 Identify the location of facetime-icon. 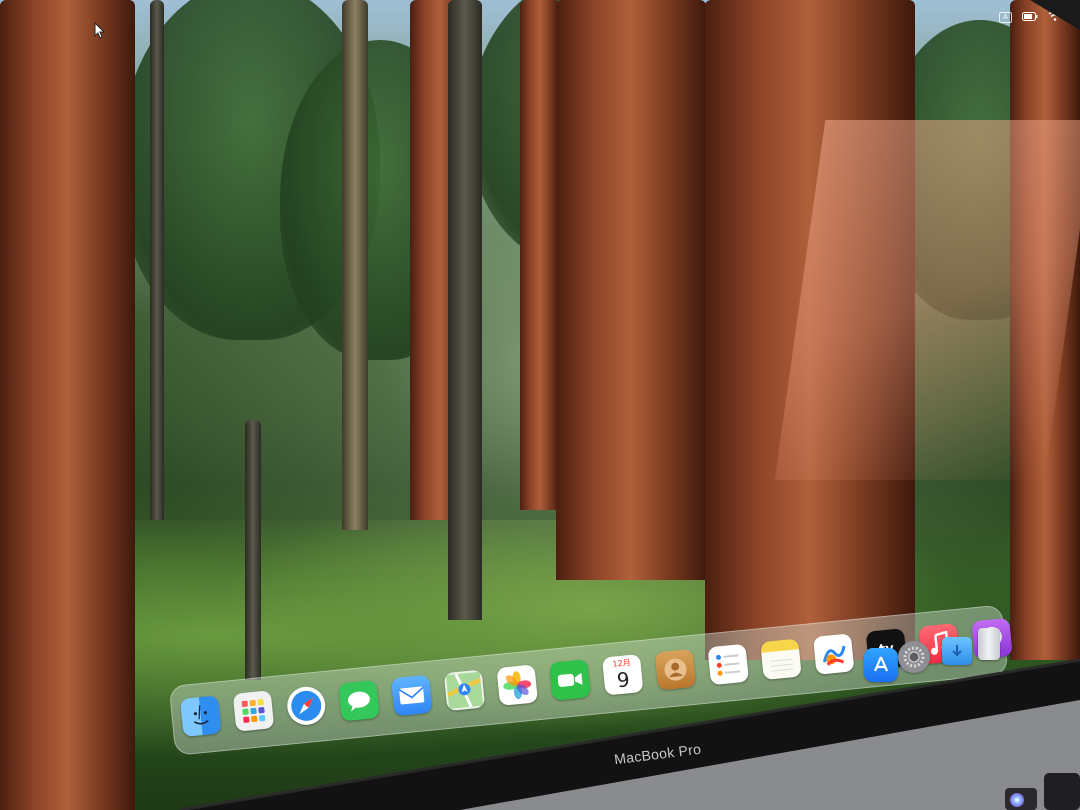
(570, 680).